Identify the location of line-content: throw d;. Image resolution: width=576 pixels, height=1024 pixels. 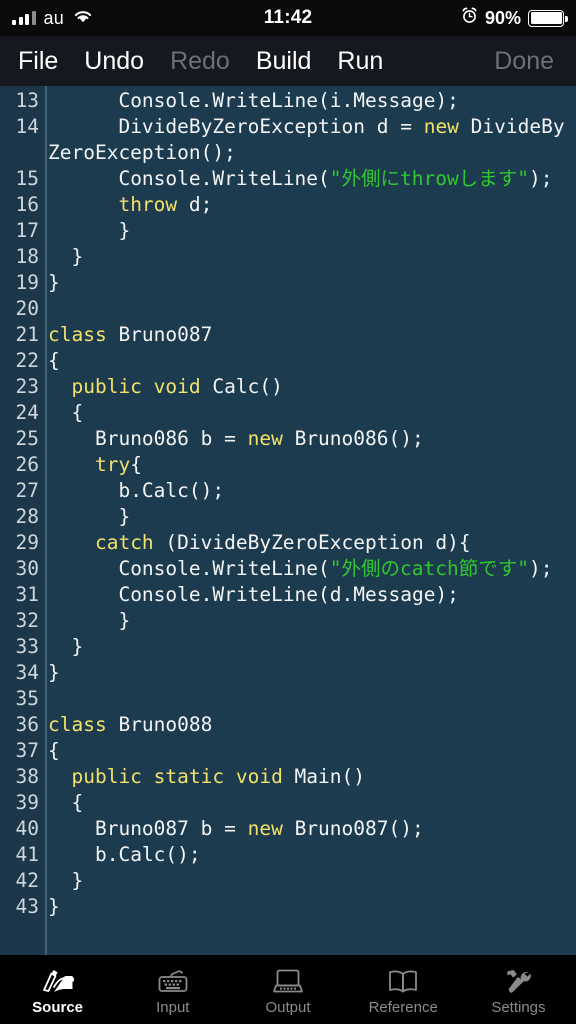
(310, 205).